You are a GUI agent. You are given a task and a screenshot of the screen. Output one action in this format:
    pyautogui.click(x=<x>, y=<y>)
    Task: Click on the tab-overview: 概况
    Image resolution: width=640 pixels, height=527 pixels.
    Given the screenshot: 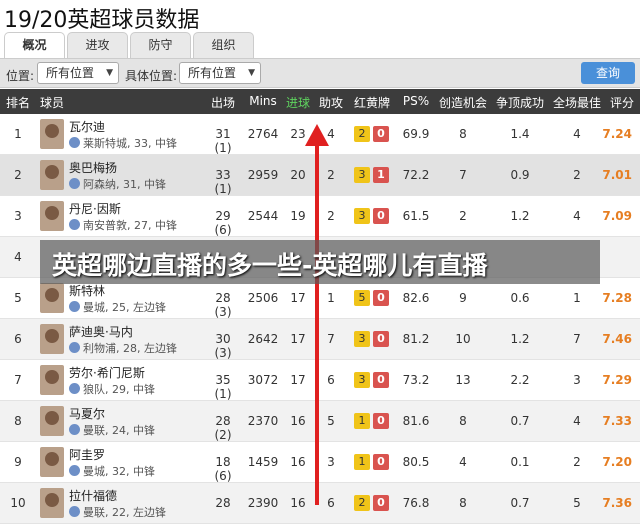 What is the action you would take?
    pyautogui.click(x=34, y=45)
    